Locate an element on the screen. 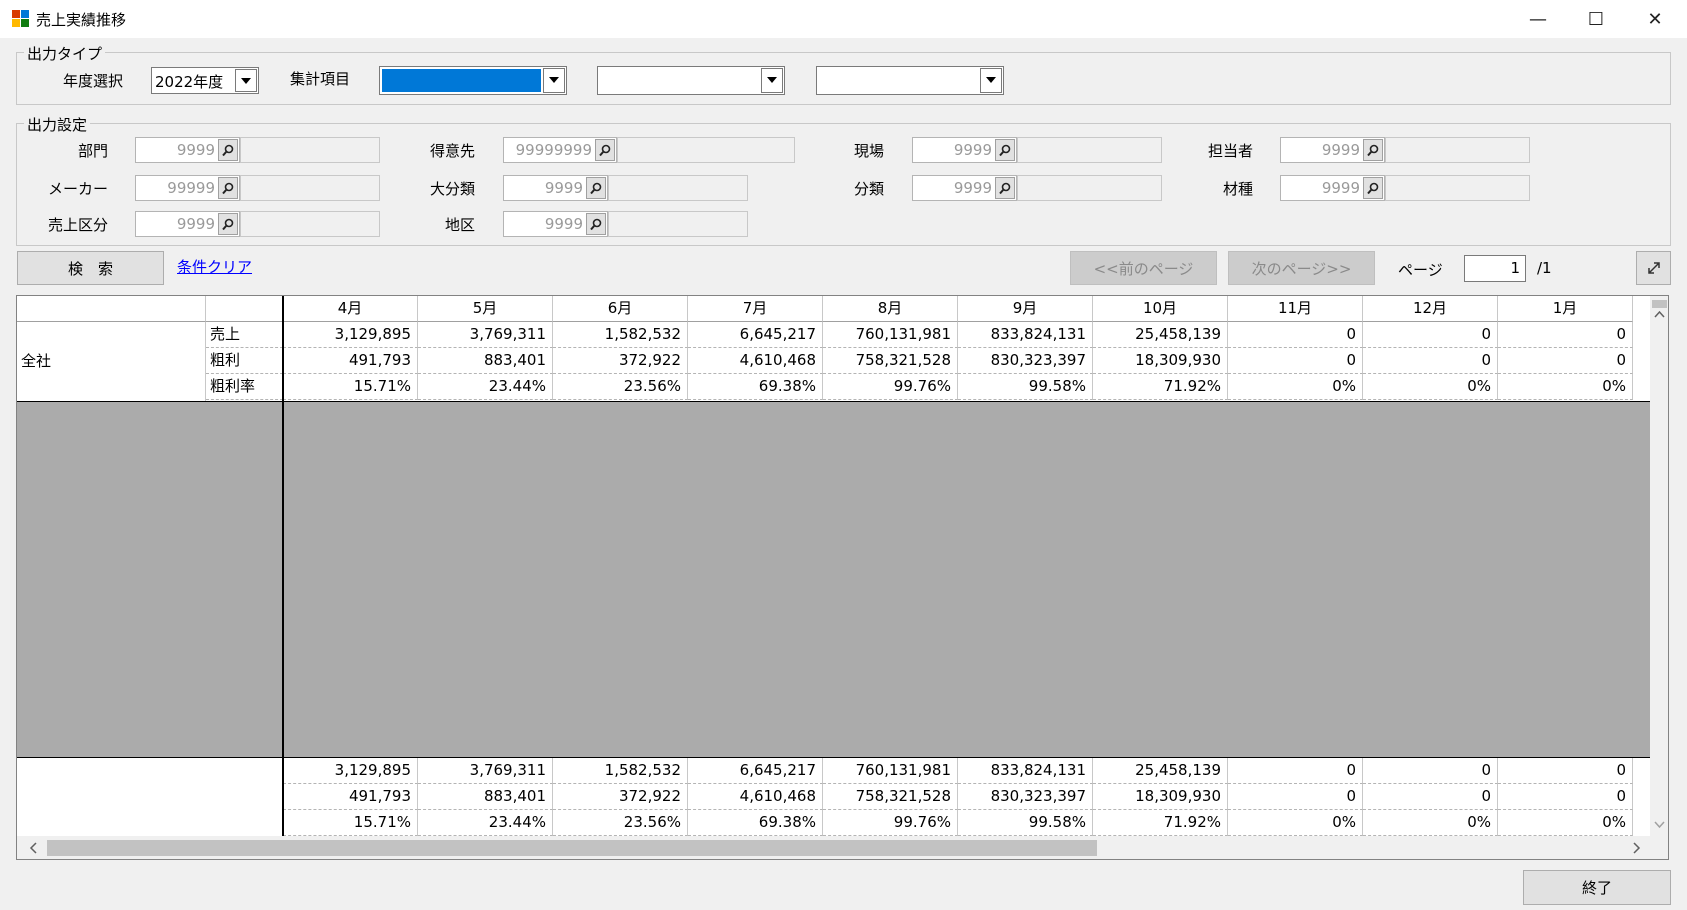  minimize-button: — is located at coordinates (1538, 19).